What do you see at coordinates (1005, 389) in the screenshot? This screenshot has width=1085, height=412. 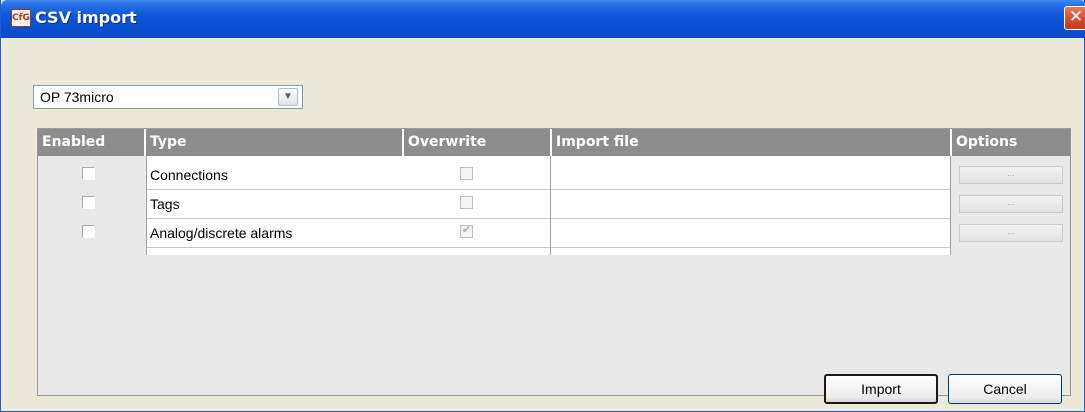 I see `cancel-button: Cancel` at bounding box center [1005, 389].